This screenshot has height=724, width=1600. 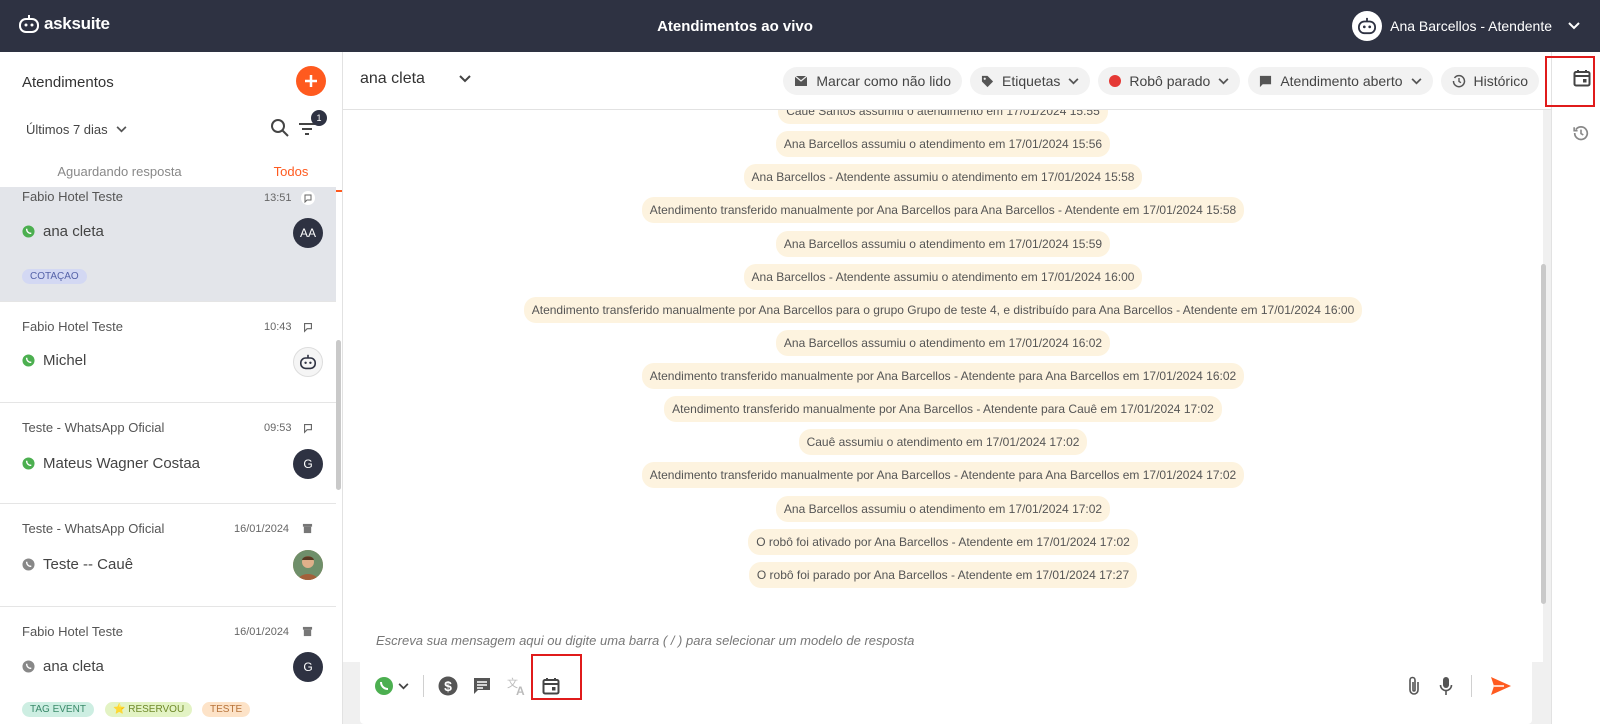 What do you see at coordinates (1115, 81) in the screenshot?
I see `status-dot` at bounding box center [1115, 81].